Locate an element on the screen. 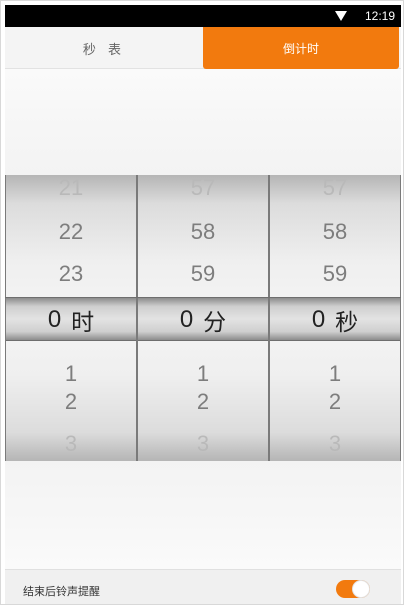 This screenshot has width=404, height=605. minutes-above-3: 57 is located at coordinates (203, 188).